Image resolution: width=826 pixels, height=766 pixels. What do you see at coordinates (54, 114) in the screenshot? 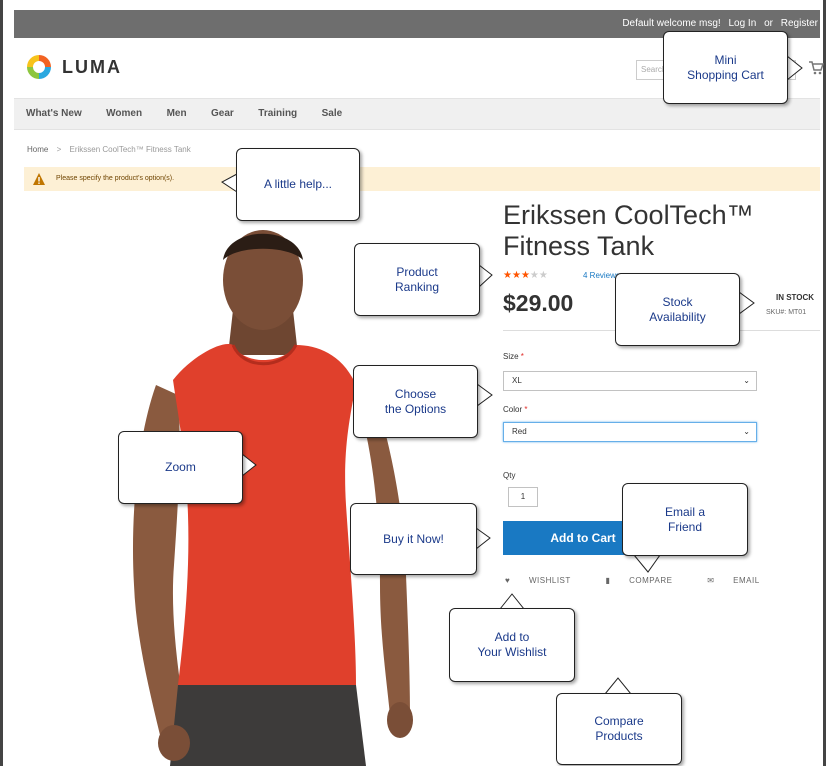
I see `nav-item-whats-new: What's New` at bounding box center [54, 114].